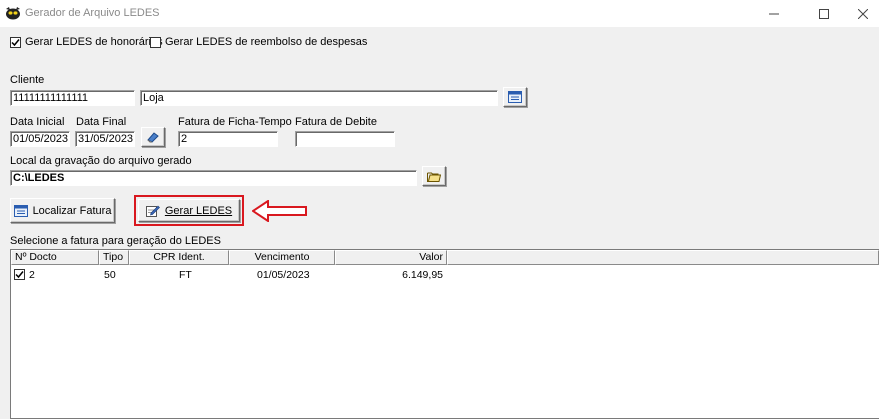  Describe the element at coordinates (13, 13) in the screenshot. I see `app-logo-icon` at that location.